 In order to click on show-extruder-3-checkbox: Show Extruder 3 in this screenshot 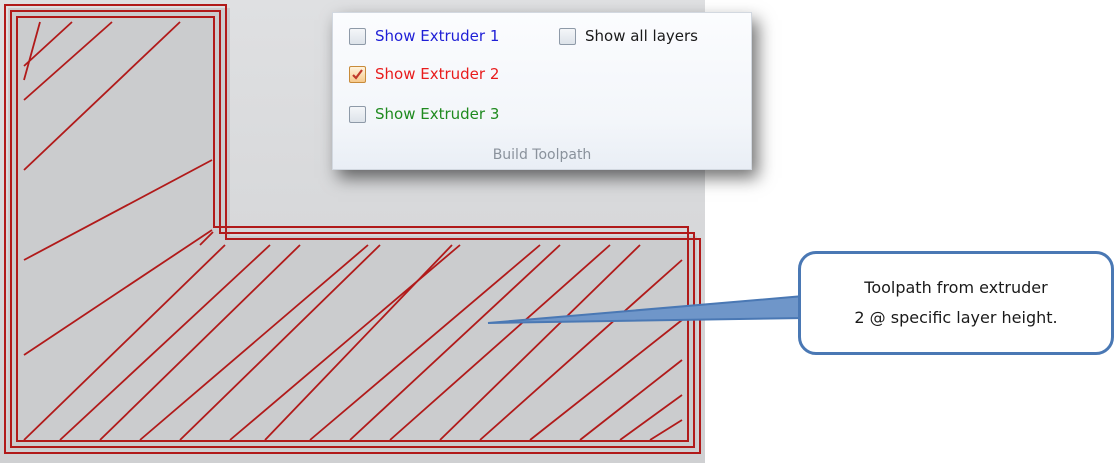, I will do `click(424, 114)`.